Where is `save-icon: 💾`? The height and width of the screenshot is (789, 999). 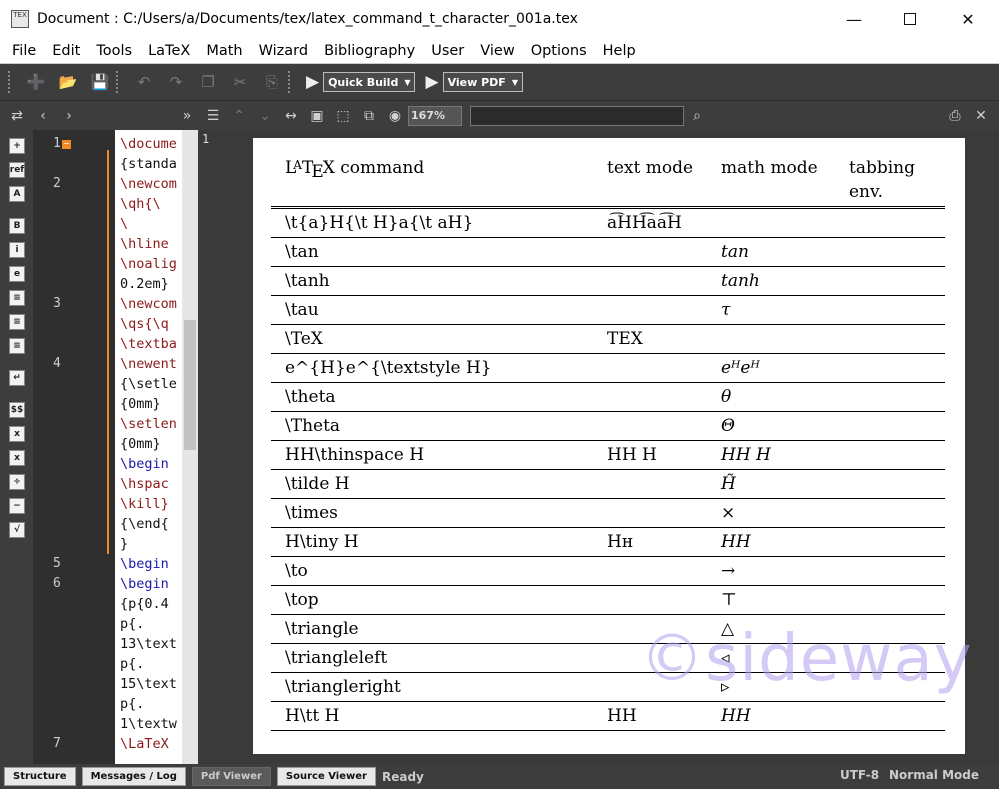
save-icon: 💾 is located at coordinates (100, 82).